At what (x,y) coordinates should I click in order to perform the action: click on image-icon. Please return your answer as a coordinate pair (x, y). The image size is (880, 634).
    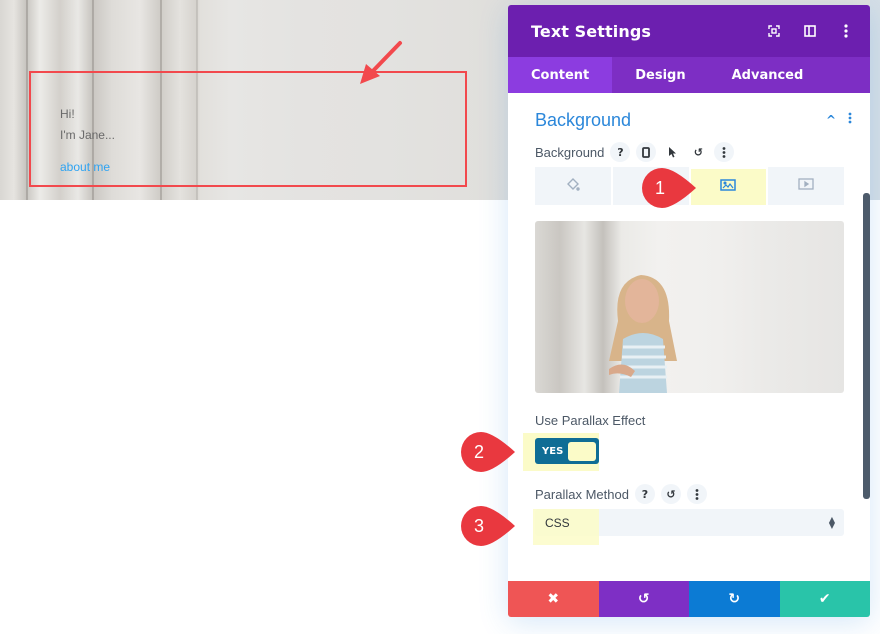
    Looking at the image, I should click on (728, 187).